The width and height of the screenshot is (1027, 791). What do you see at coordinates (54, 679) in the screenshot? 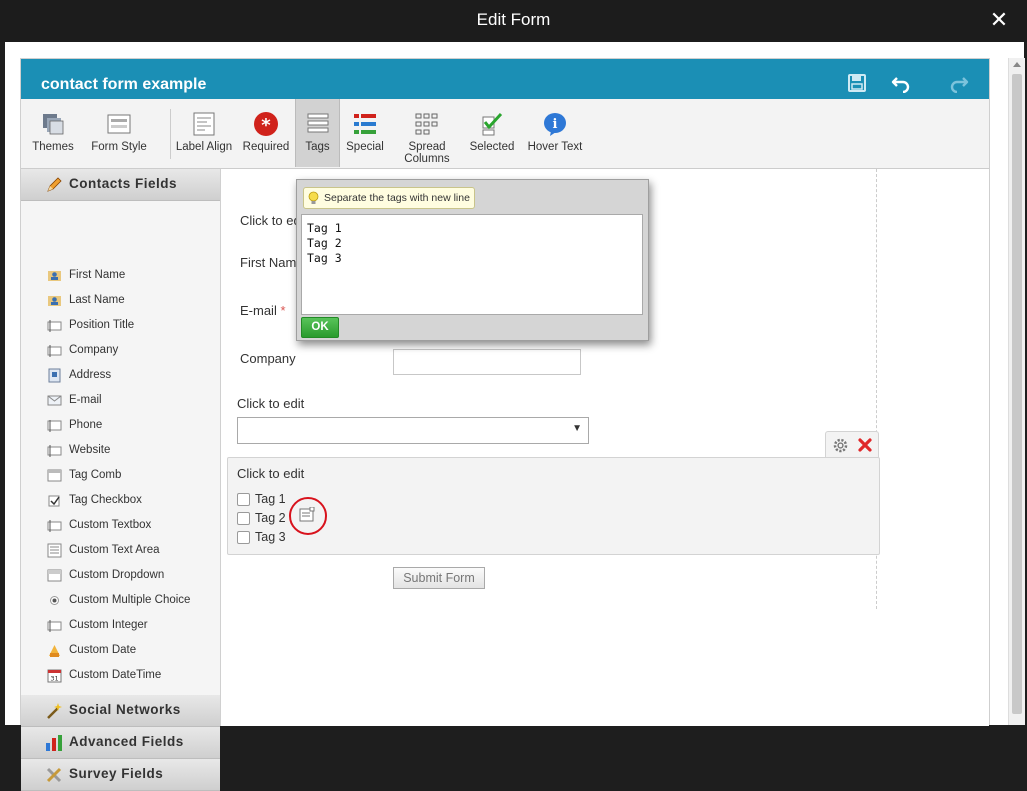
I see `svg-text: 31` at bounding box center [54, 679].